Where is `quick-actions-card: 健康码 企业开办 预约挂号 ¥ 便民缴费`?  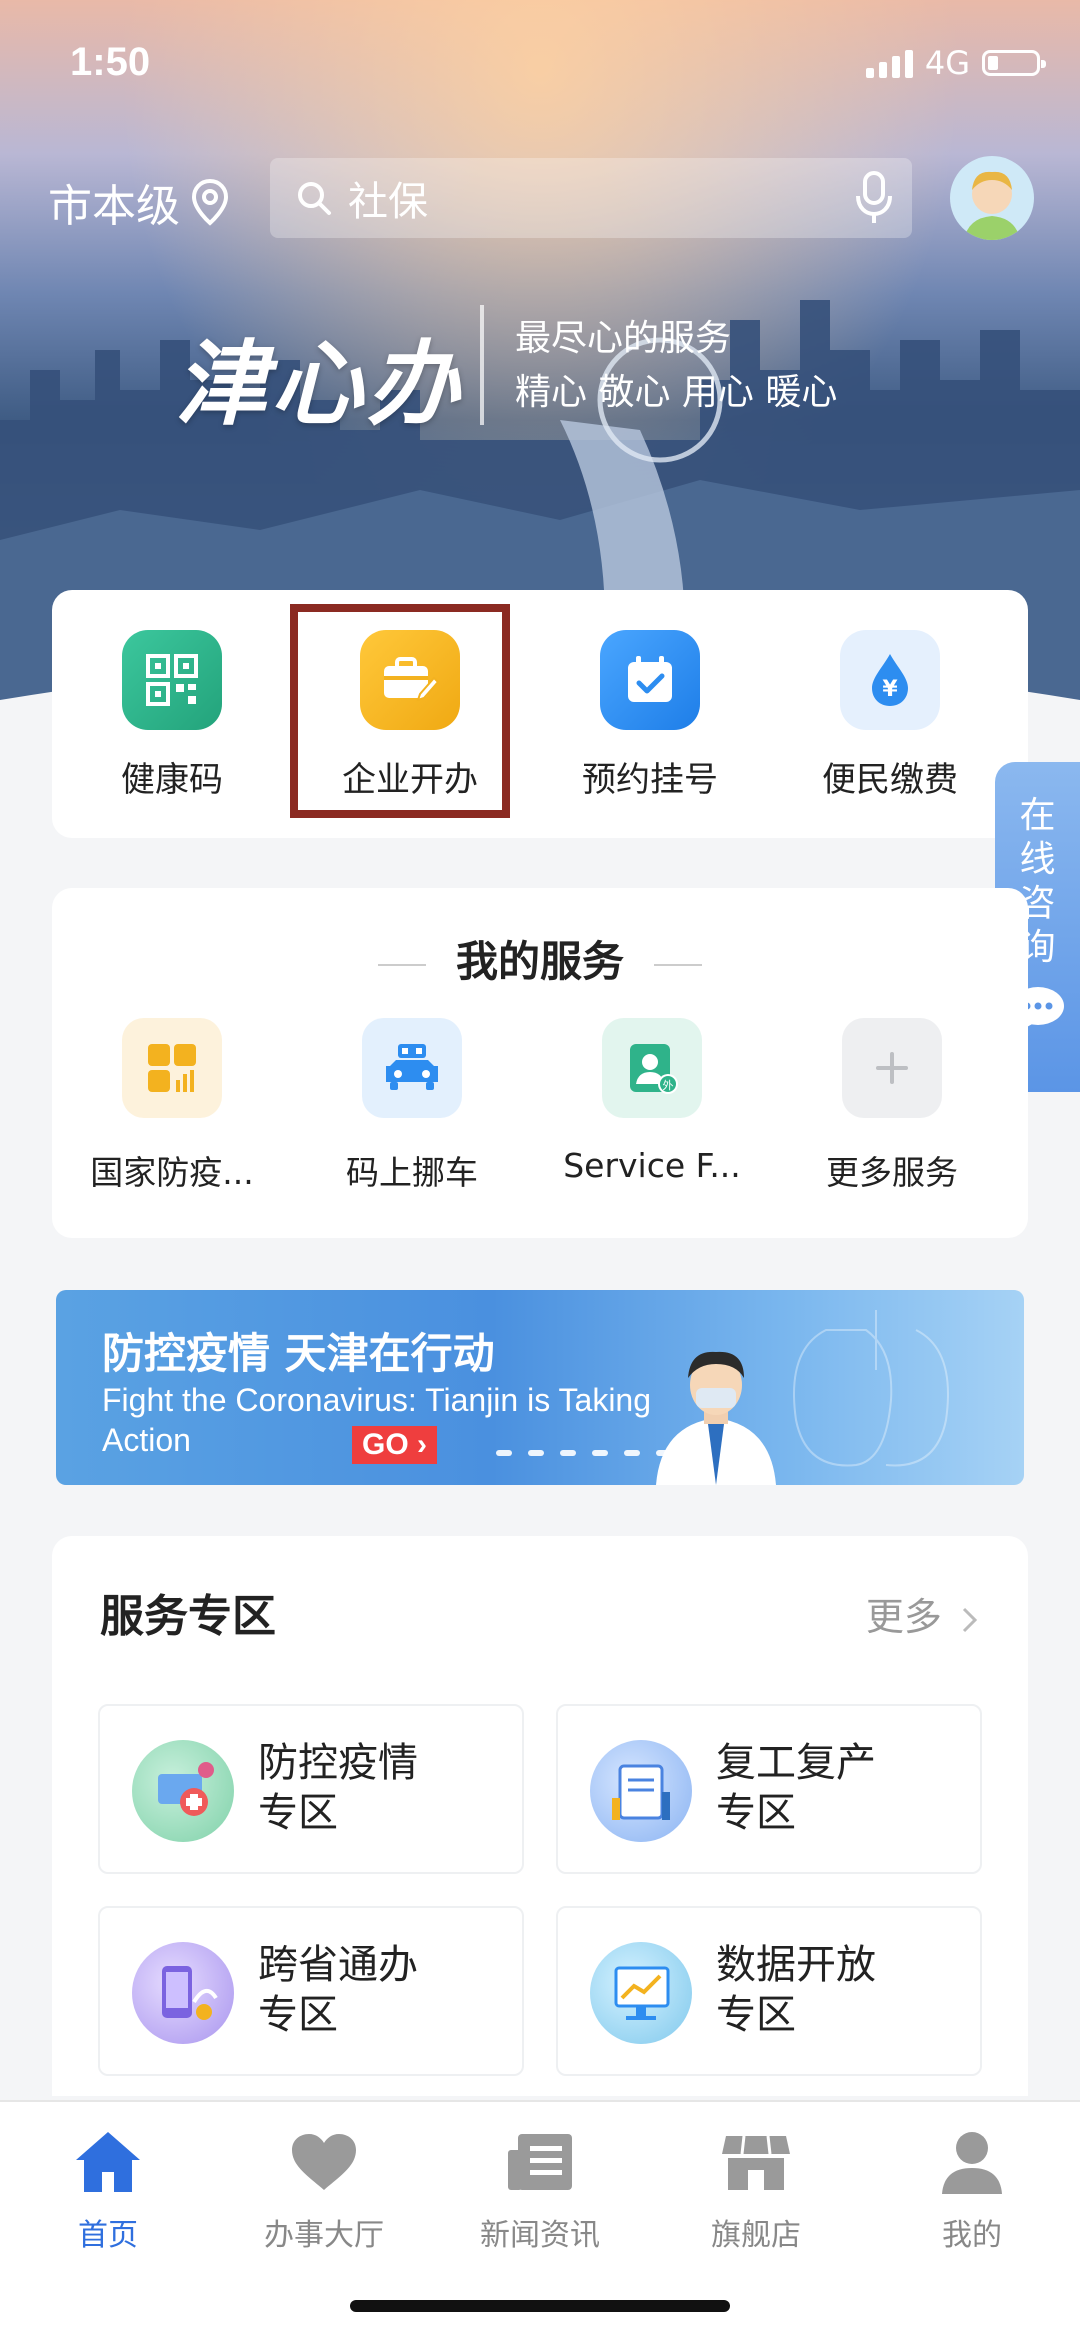 quick-actions-card: 健康码 企业开办 预约挂号 ¥ 便民缴费 is located at coordinates (540, 714).